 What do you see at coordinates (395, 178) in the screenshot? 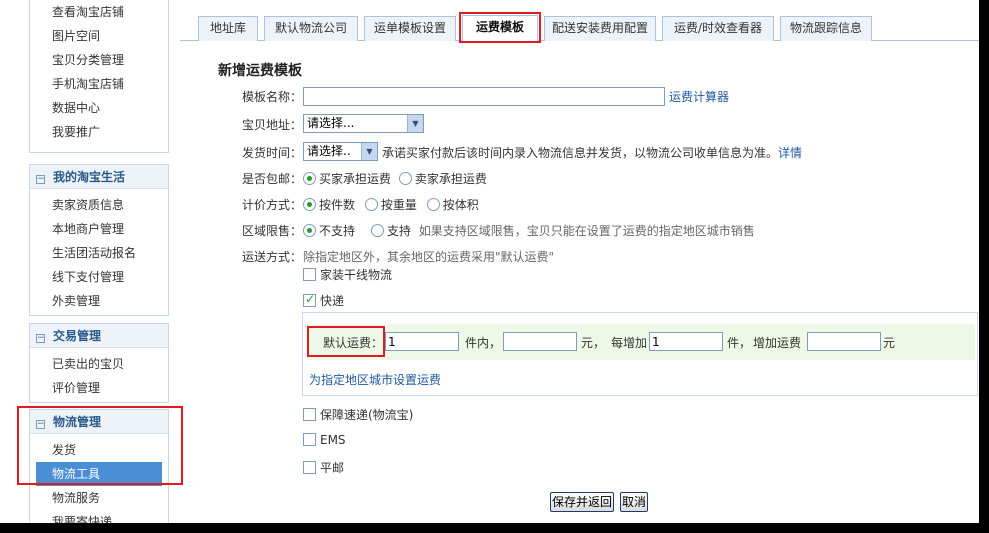
I see `free-shipping-options: 买家承担运费 卖家承担运费` at bounding box center [395, 178].